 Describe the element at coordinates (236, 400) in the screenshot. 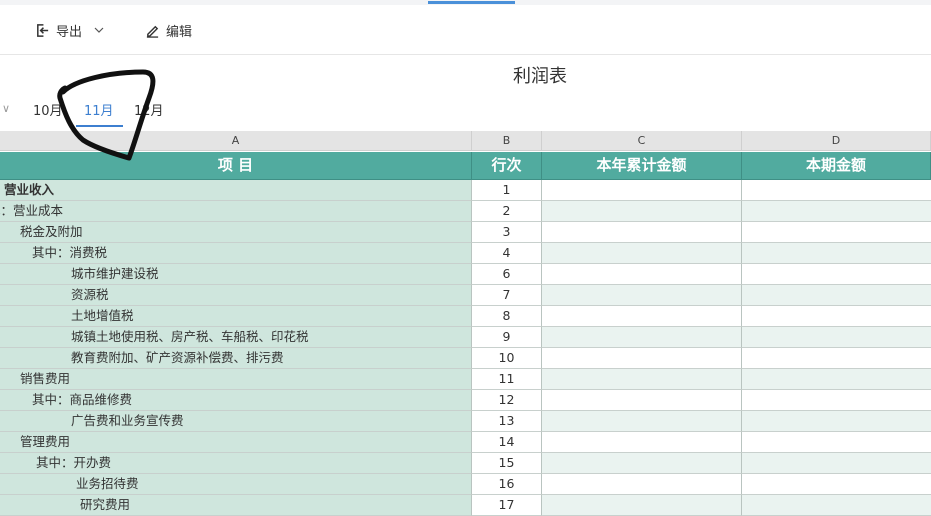

I see `row-label: 其中：商品维修费` at that location.